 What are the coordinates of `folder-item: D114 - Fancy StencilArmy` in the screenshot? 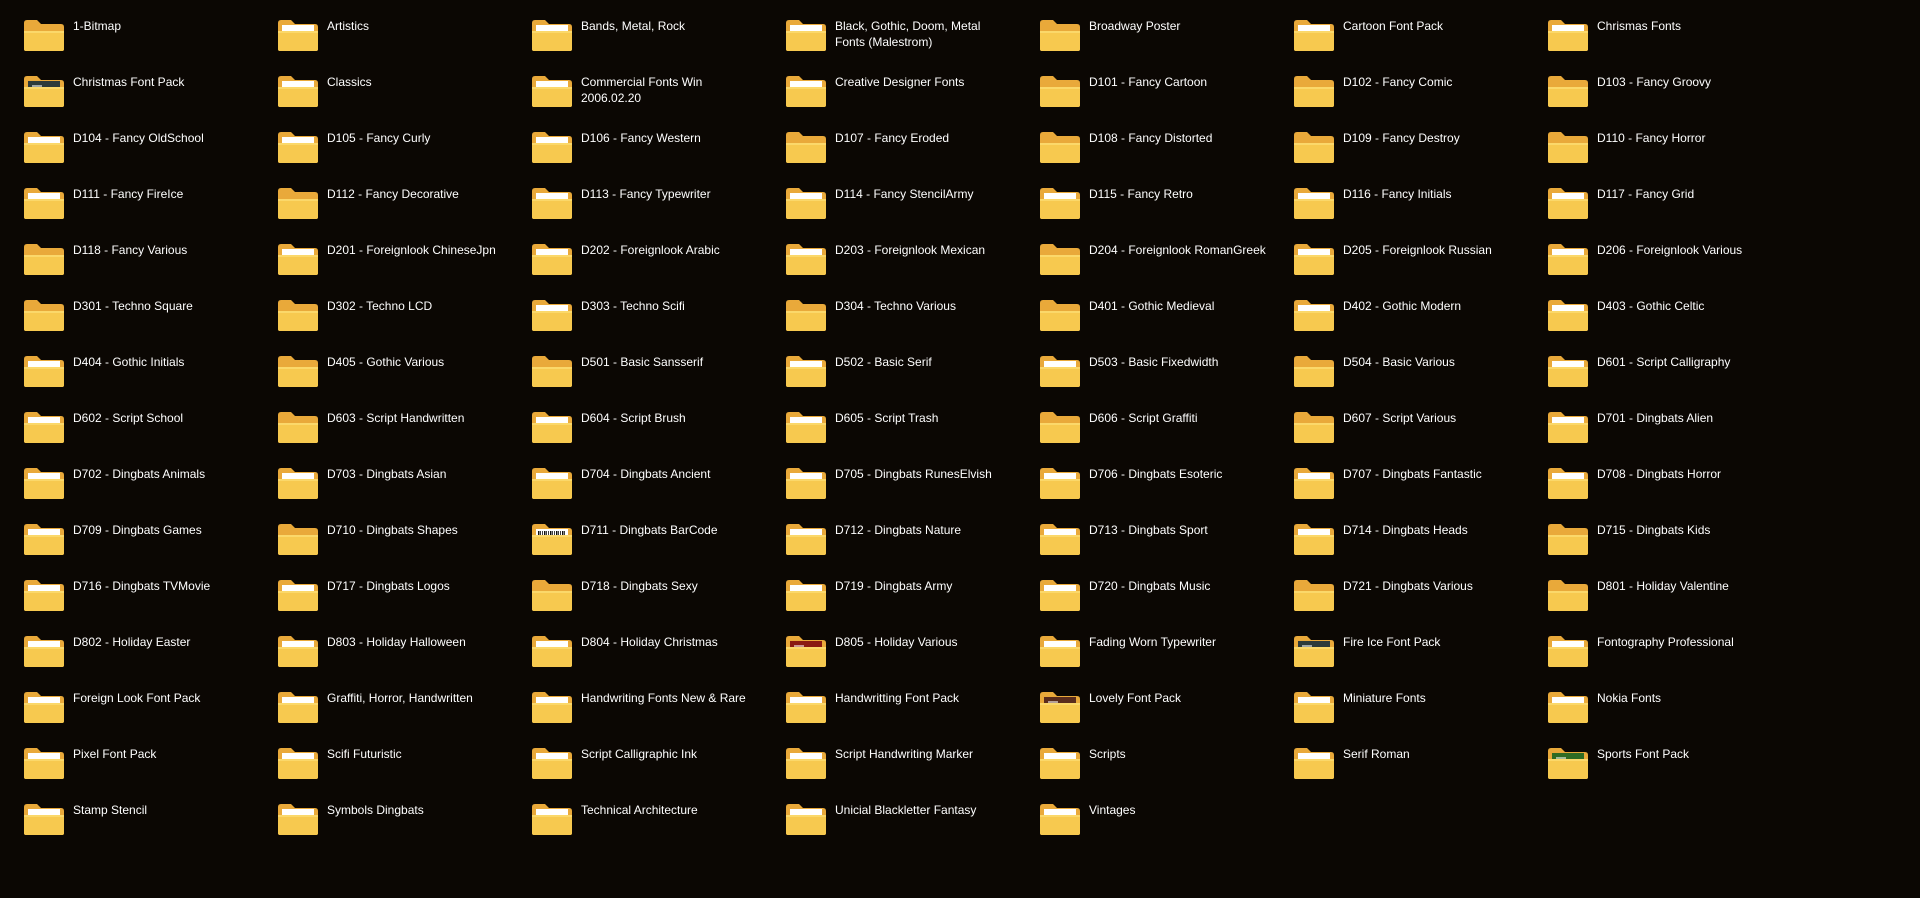 It's located at (889, 198).